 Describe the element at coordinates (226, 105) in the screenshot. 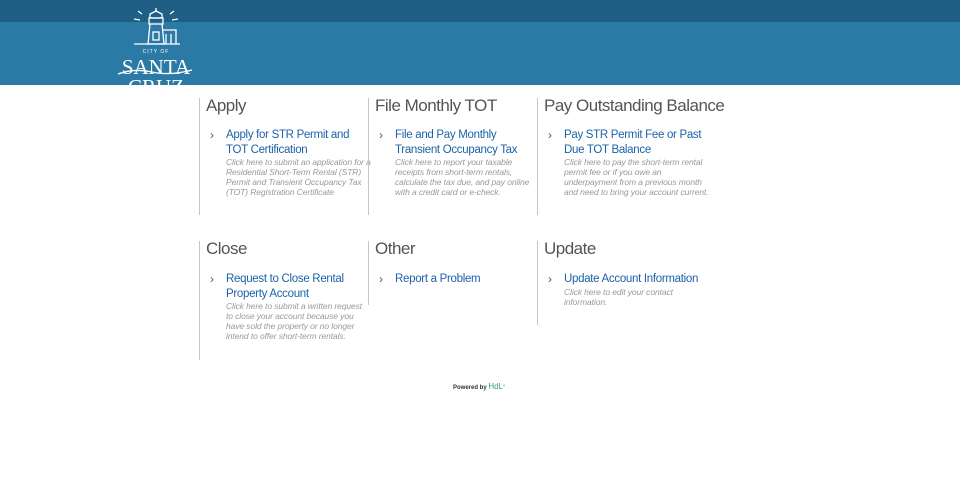

I see `section-title: Apply` at that location.